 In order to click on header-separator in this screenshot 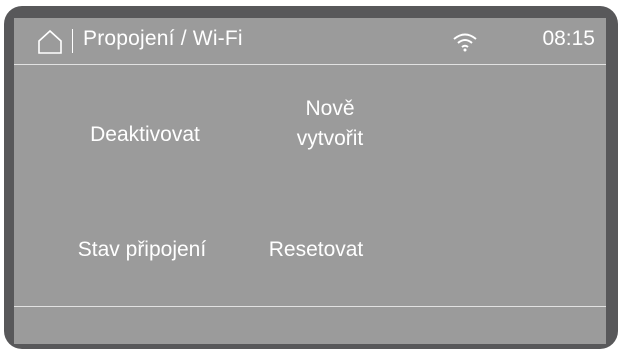, I will do `click(310, 64)`.